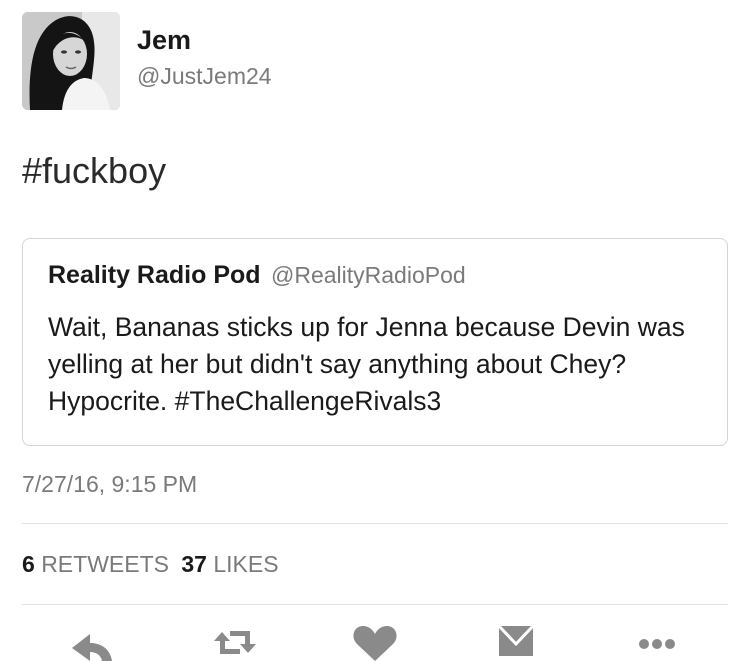 The width and height of the screenshot is (750, 661). I want to click on quoted-tweet-header: Reality Radio Pod @RealityRadioPod, so click(257, 275).